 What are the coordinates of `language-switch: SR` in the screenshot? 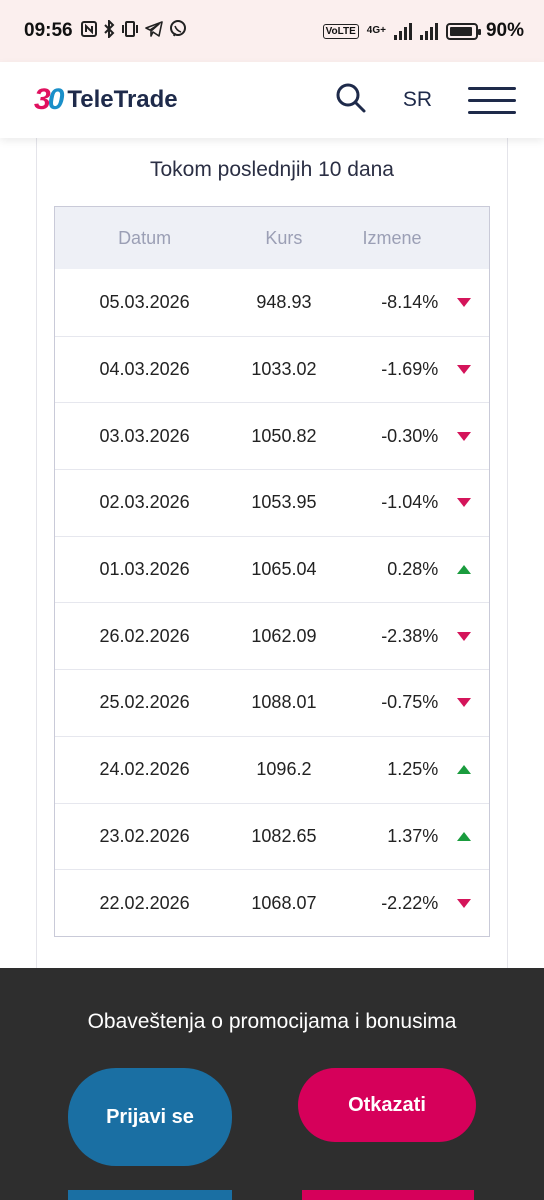 It's located at (417, 100).